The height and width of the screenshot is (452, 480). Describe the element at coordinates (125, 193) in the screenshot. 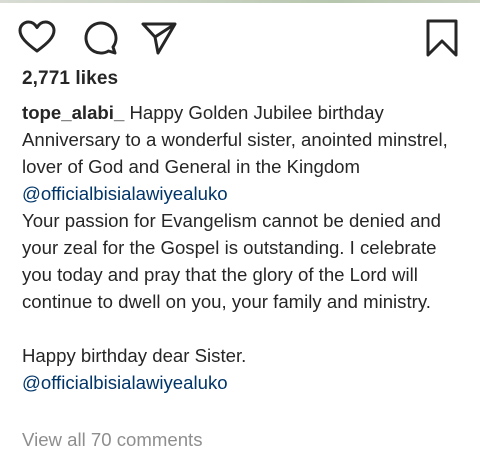

I see `caption-mention-1: @officialbisialawiyealuko` at that location.